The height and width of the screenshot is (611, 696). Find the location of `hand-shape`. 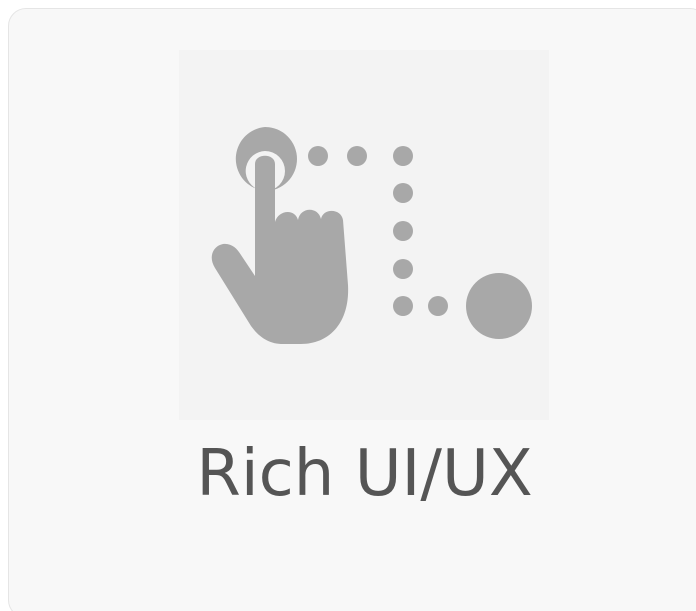

hand-shape is located at coordinates (280, 249).